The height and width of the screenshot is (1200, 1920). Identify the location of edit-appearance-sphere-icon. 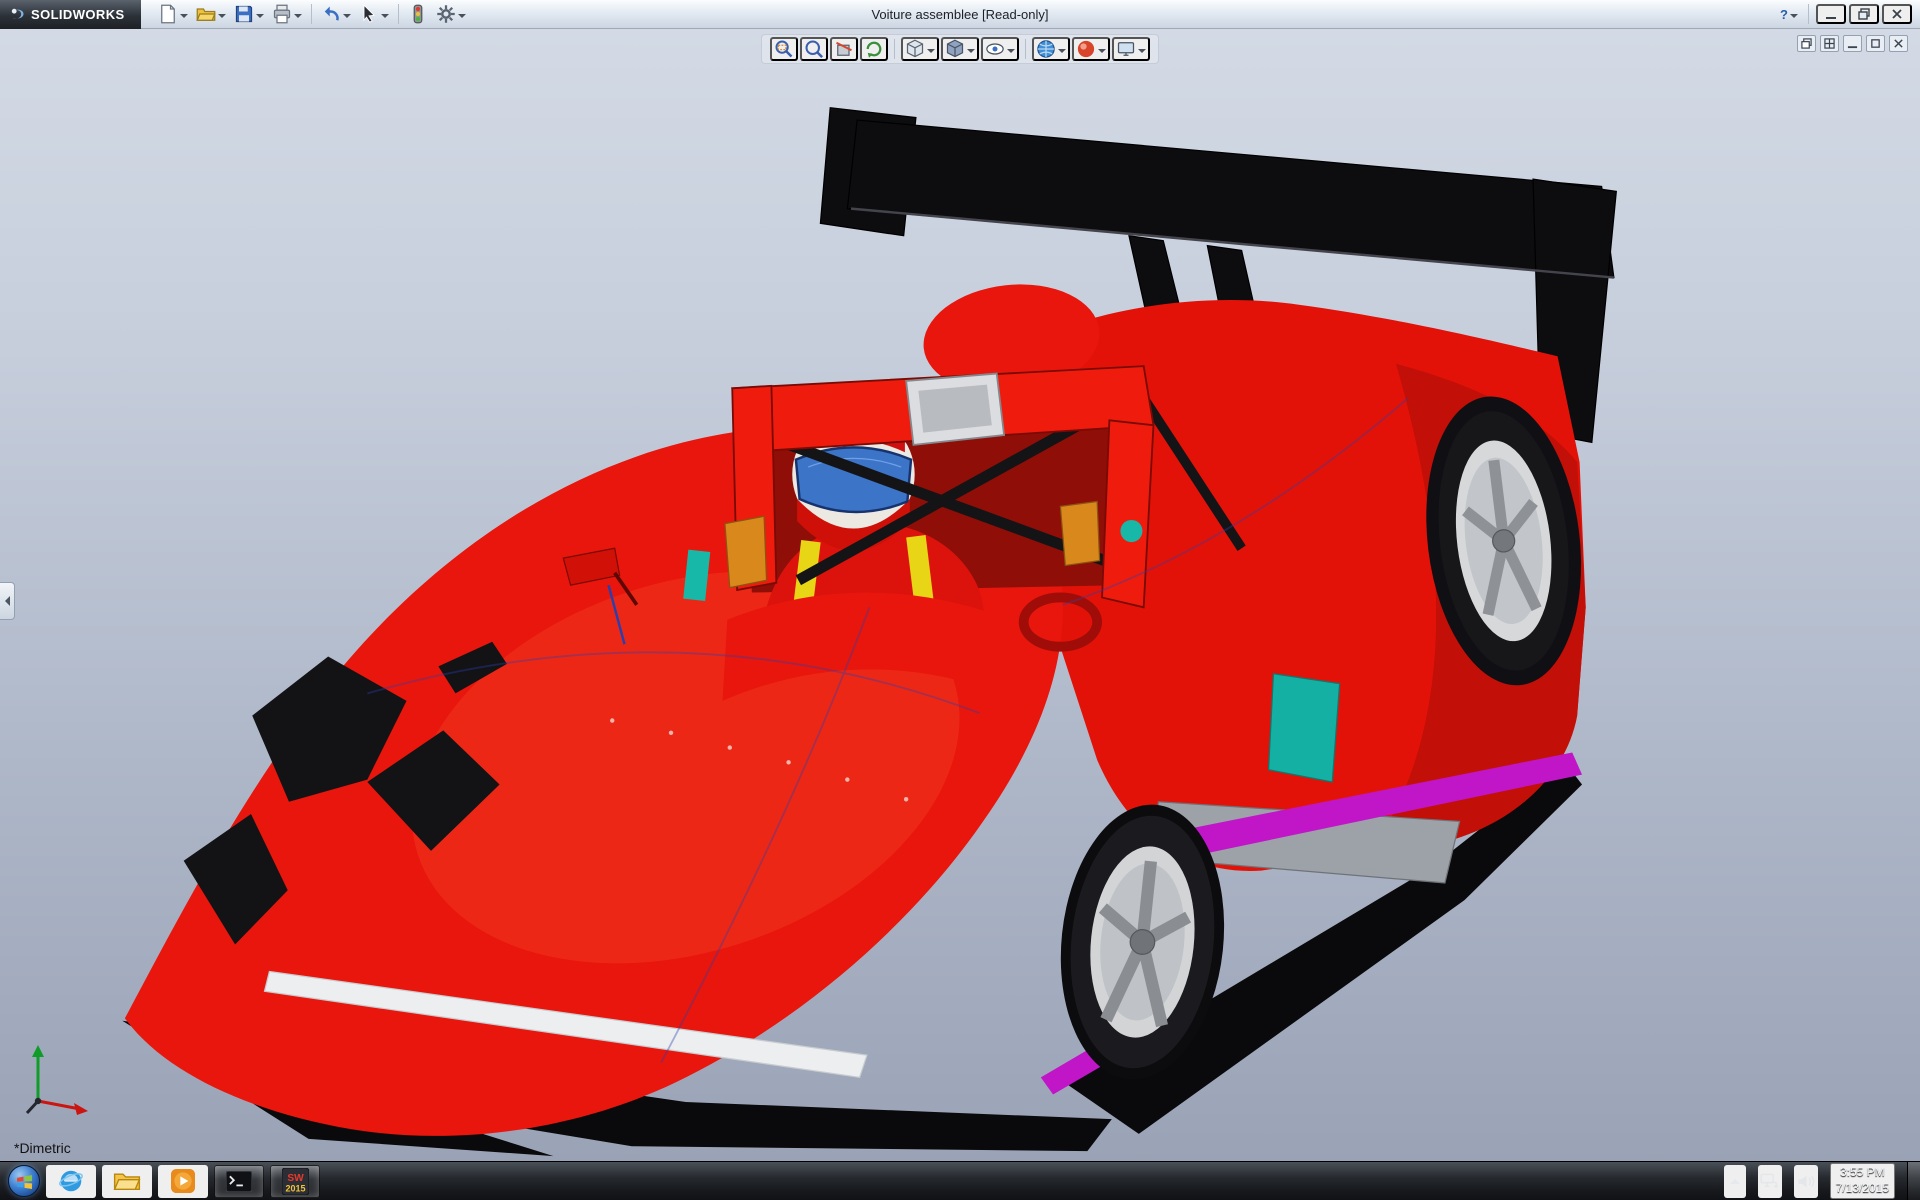
(1086, 49).